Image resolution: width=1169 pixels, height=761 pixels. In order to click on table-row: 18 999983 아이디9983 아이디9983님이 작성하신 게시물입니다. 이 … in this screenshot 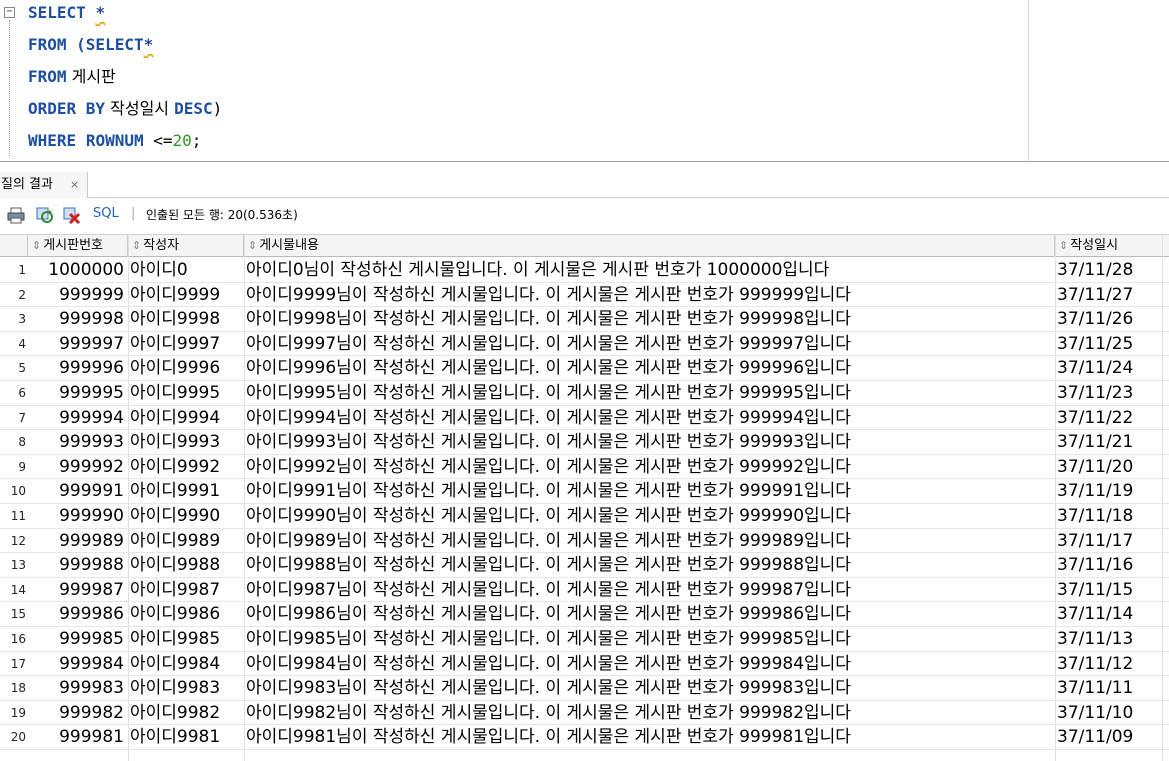, I will do `click(584, 688)`.